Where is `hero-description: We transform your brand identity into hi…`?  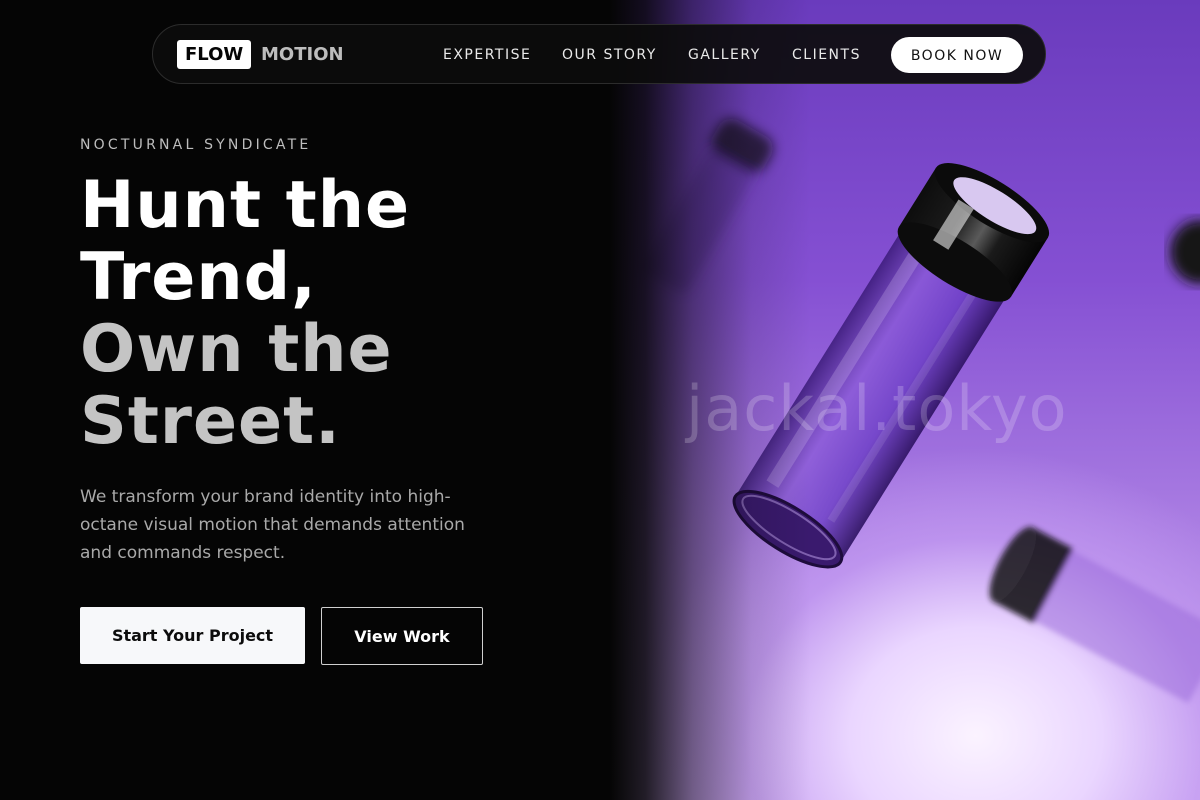
hero-description: We transform your brand identity into hi… is located at coordinates (272, 525).